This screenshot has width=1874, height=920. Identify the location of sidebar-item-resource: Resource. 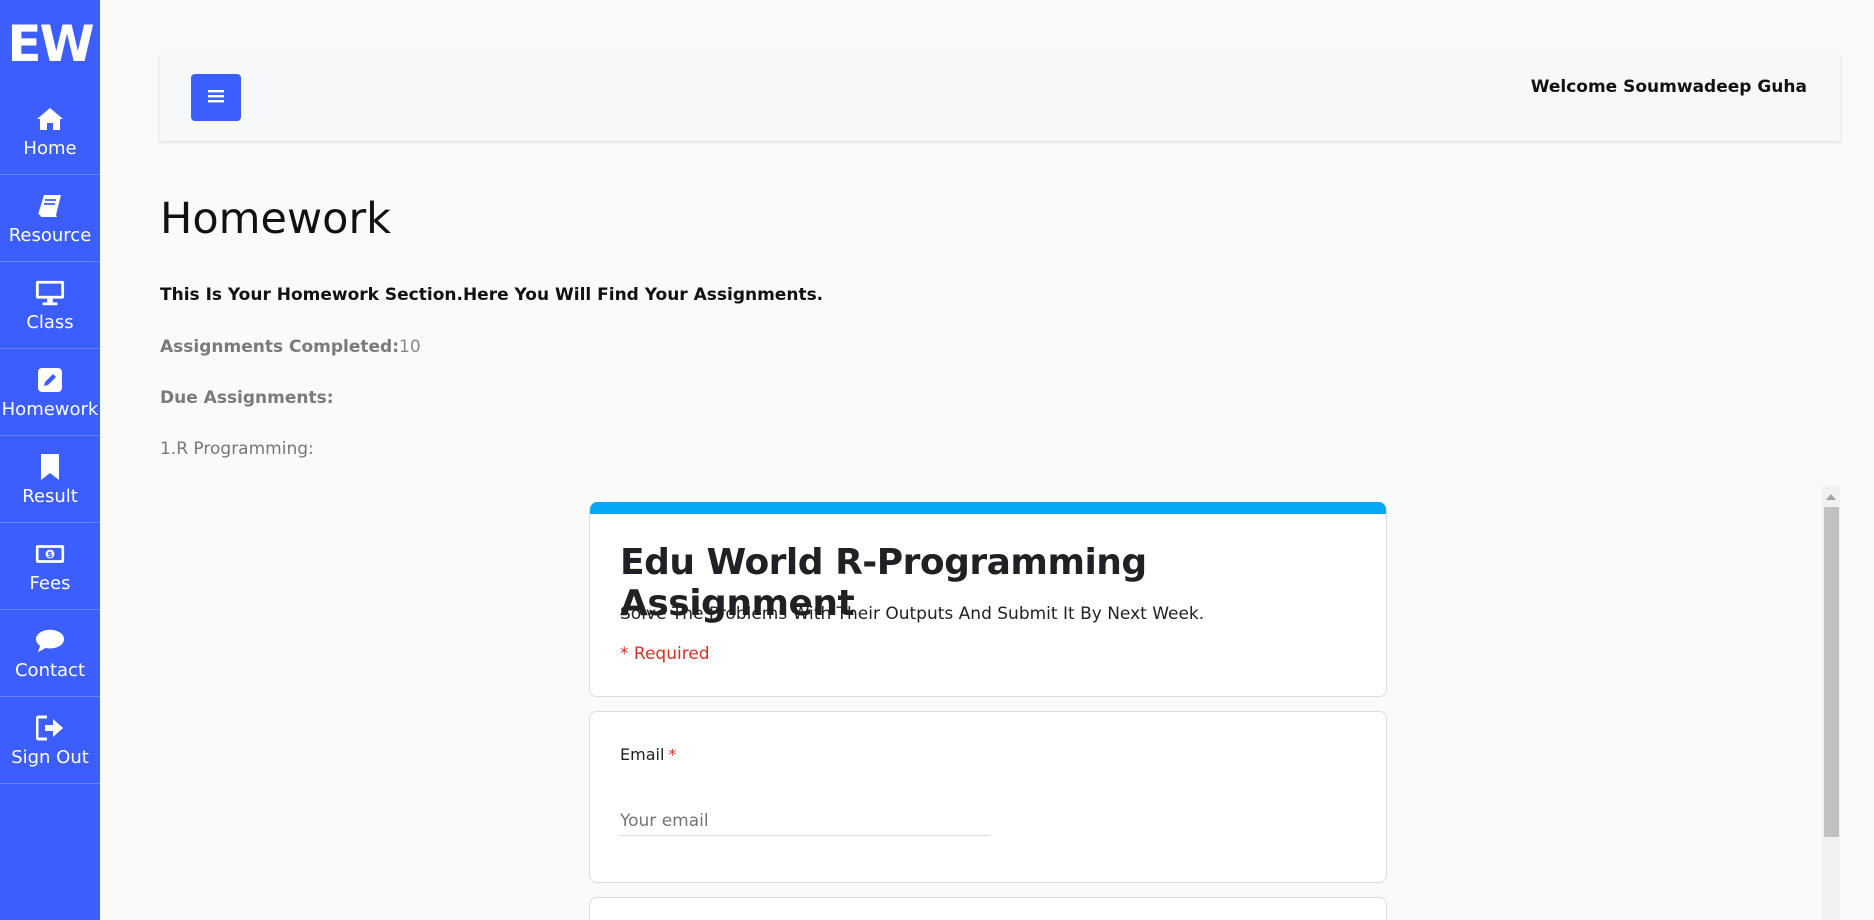
(50, 218).